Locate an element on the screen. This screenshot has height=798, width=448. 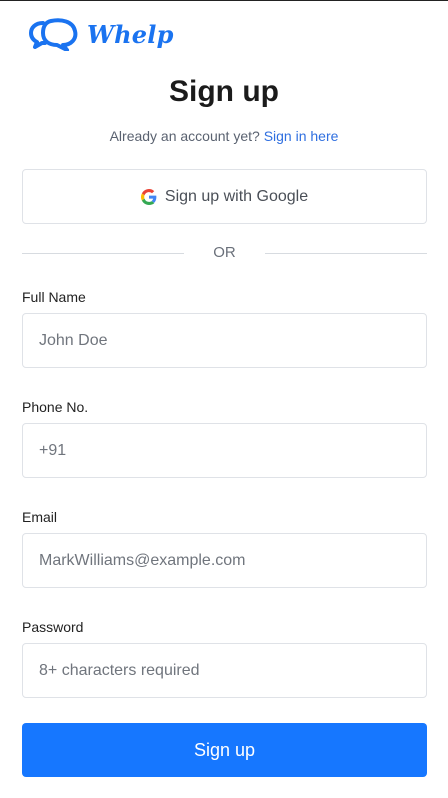
brand-logo: Whelp is located at coordinates (101, 34).